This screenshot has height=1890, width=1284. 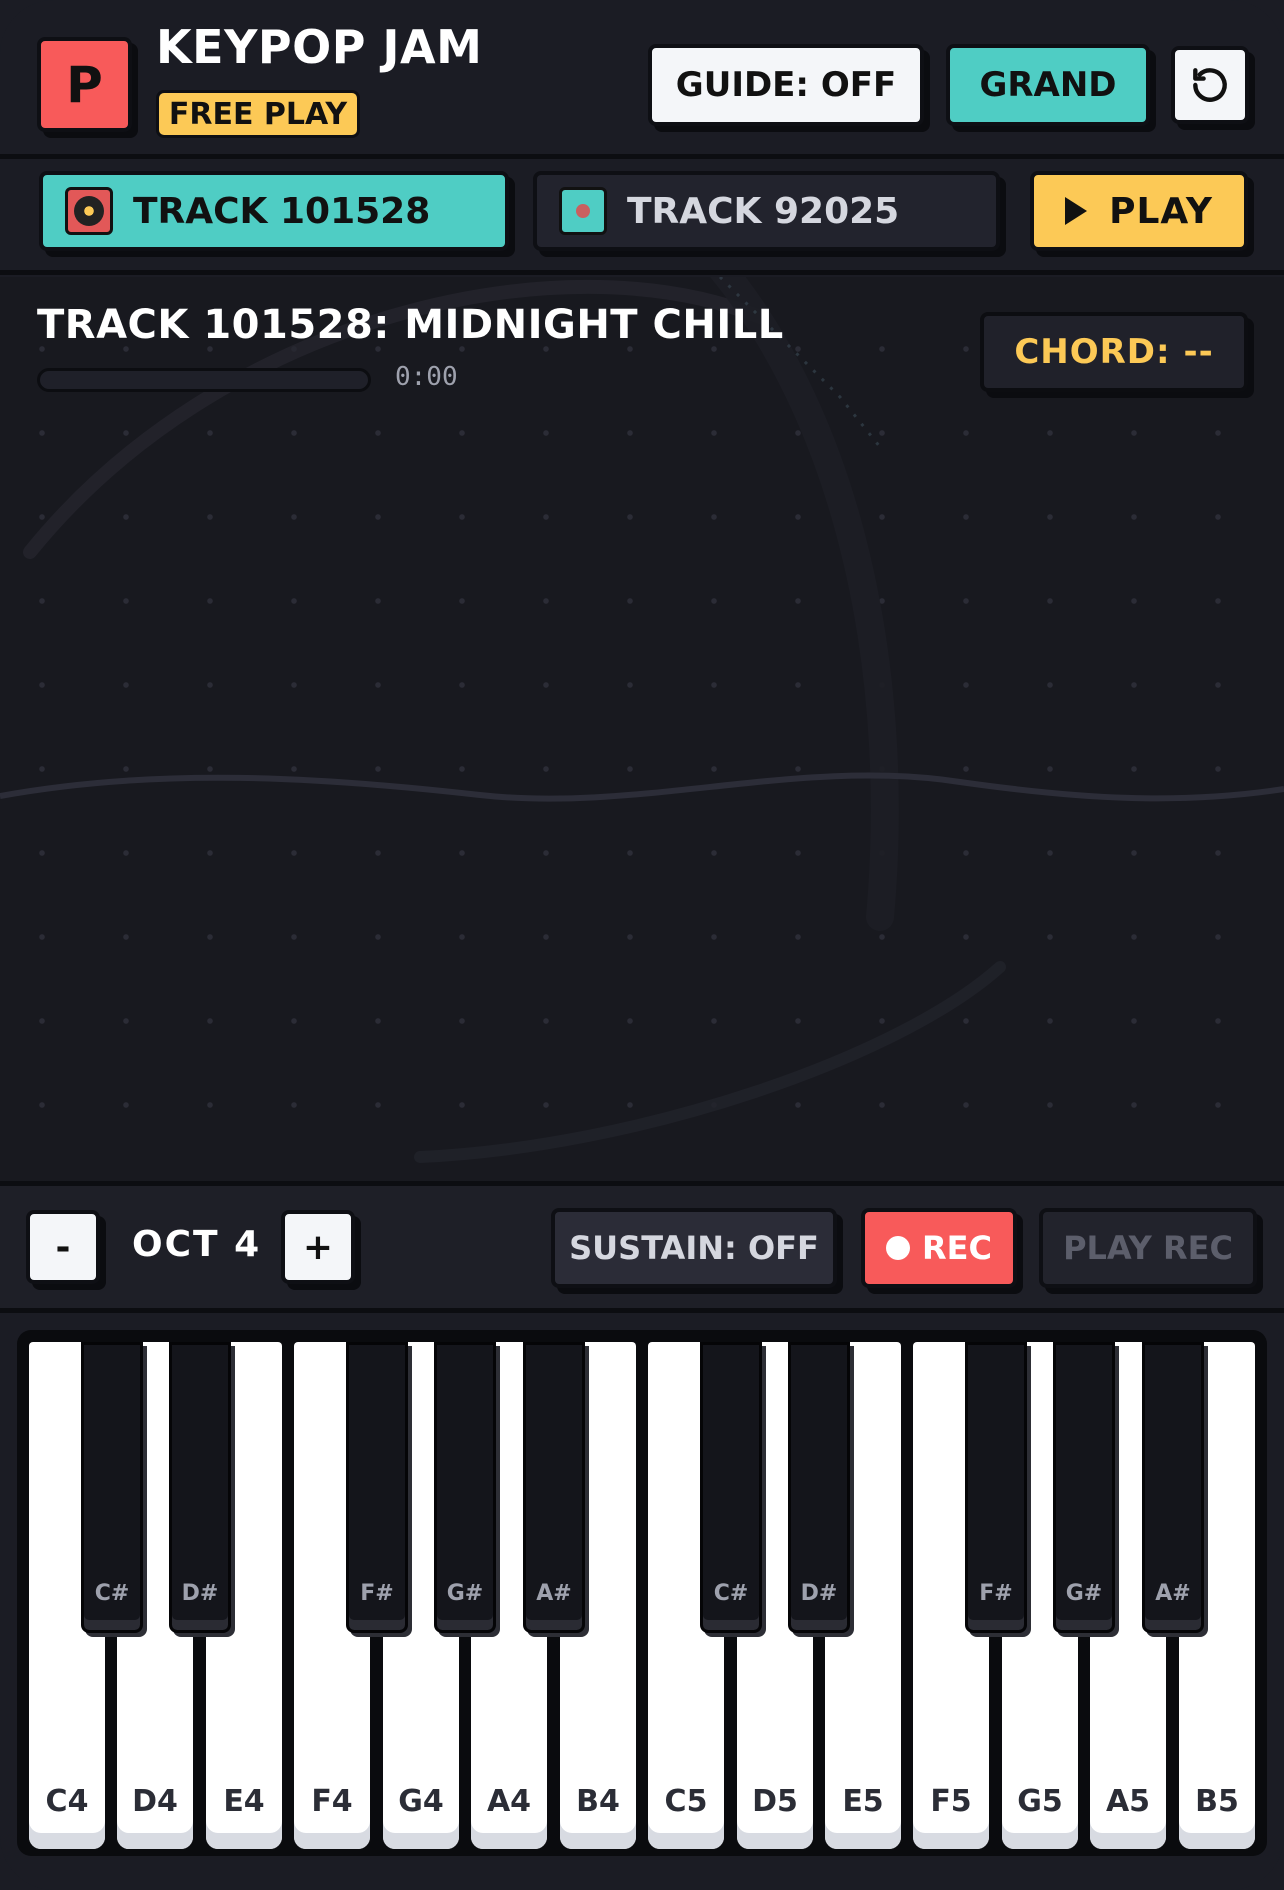 I want to click on track-title: TRACK 101528: MIDNIGHT CHILL, so click(x=410, y=325).